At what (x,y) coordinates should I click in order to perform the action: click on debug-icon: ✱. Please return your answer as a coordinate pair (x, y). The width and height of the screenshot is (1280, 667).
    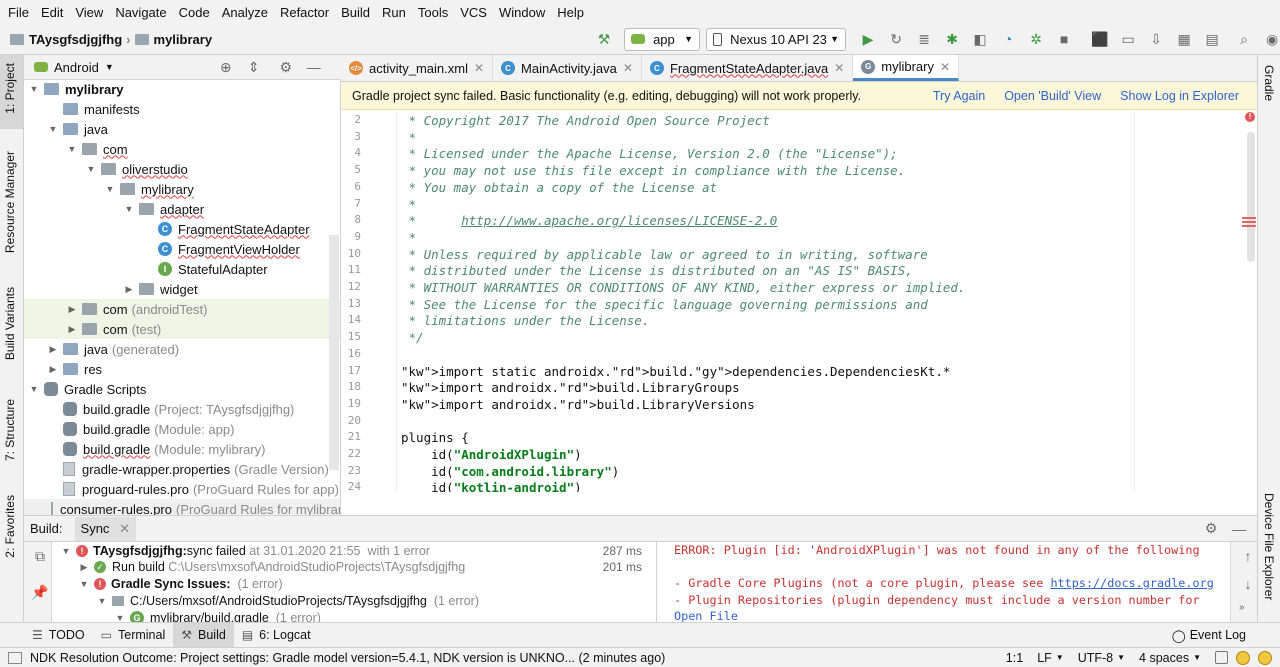
    Looking at the image, I should click on (952, 39).